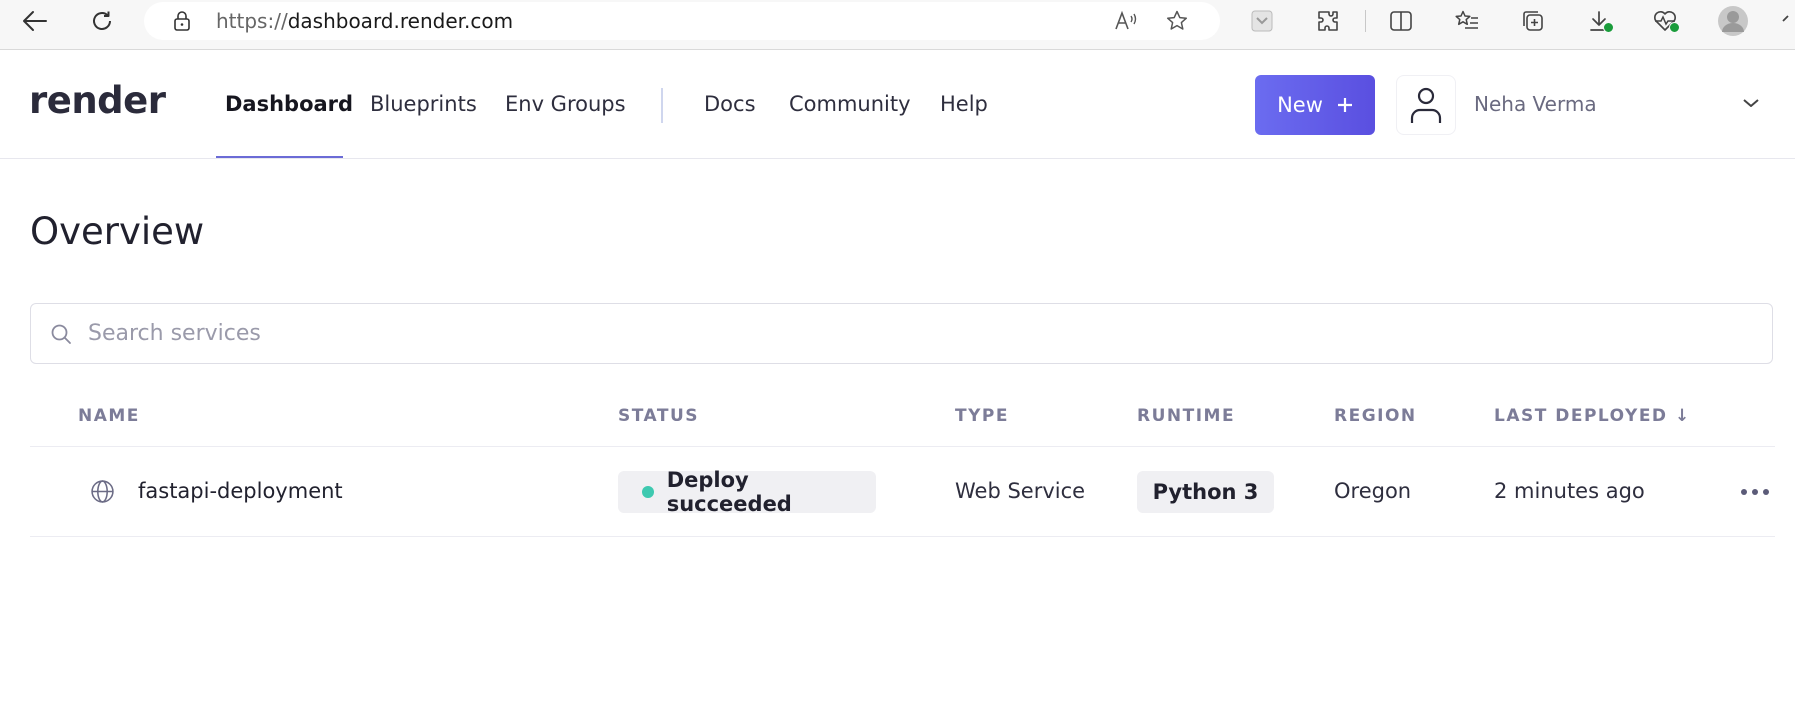 The image size is (1795, 721). I want to click on service-type: Web Service, so click(1020, 491).